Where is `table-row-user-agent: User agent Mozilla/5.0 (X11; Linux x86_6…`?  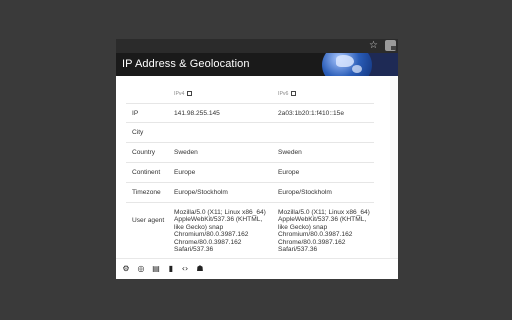
table-row-user-agent: User agent Mozilla/5.0 (X11; Linux x86_6… is located at coordinates (250, 231).